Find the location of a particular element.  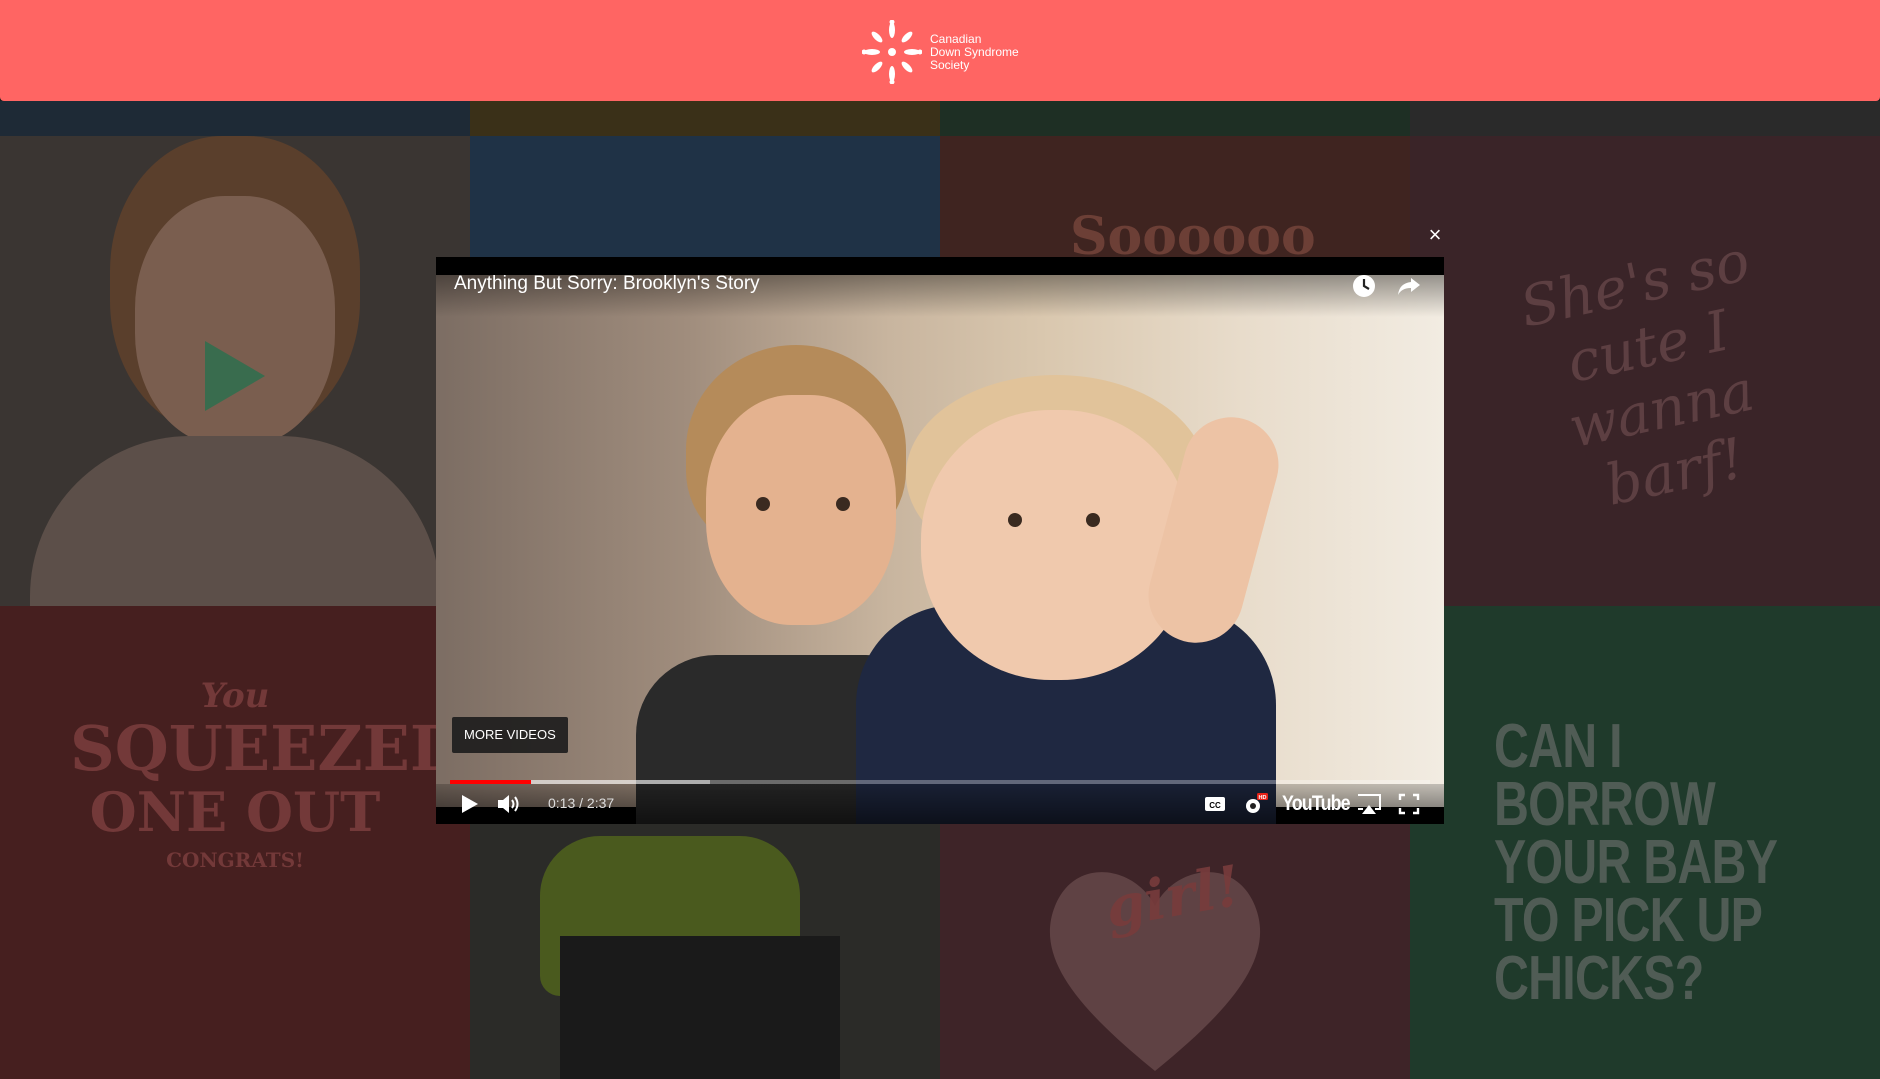

airplay-icon is located at coordinates (1369, 804).